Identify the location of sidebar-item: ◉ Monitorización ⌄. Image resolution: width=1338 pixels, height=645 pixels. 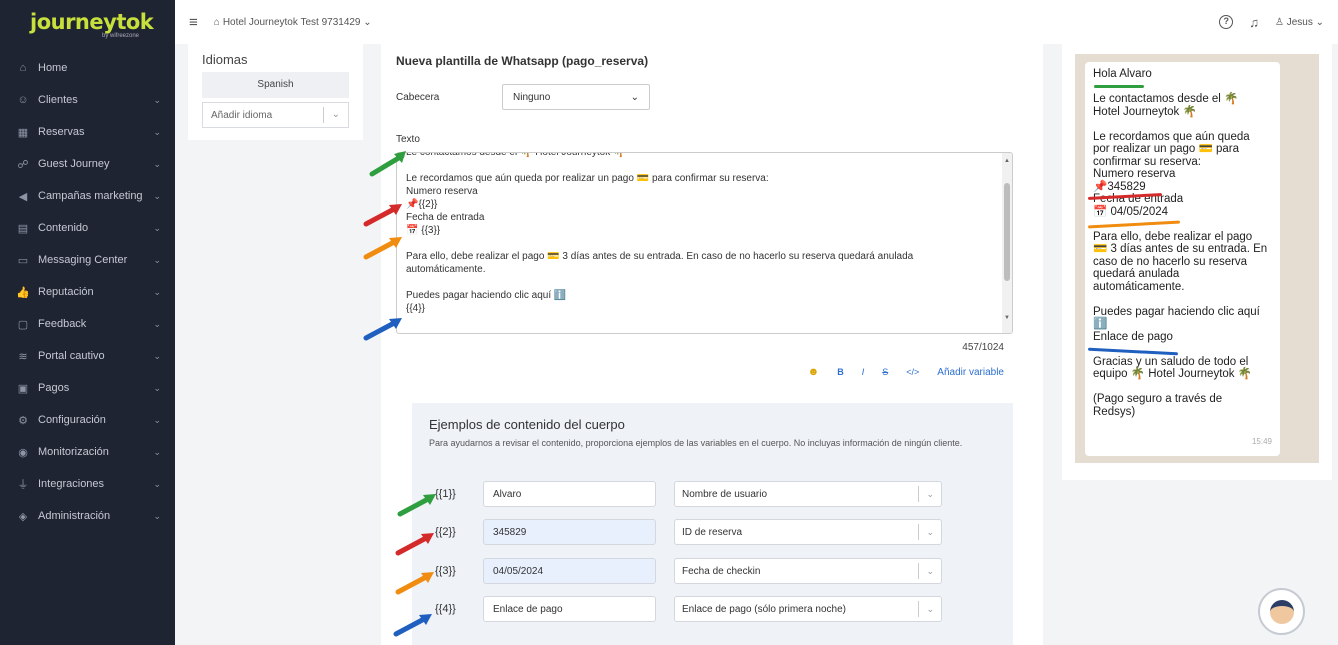
(87, 452).